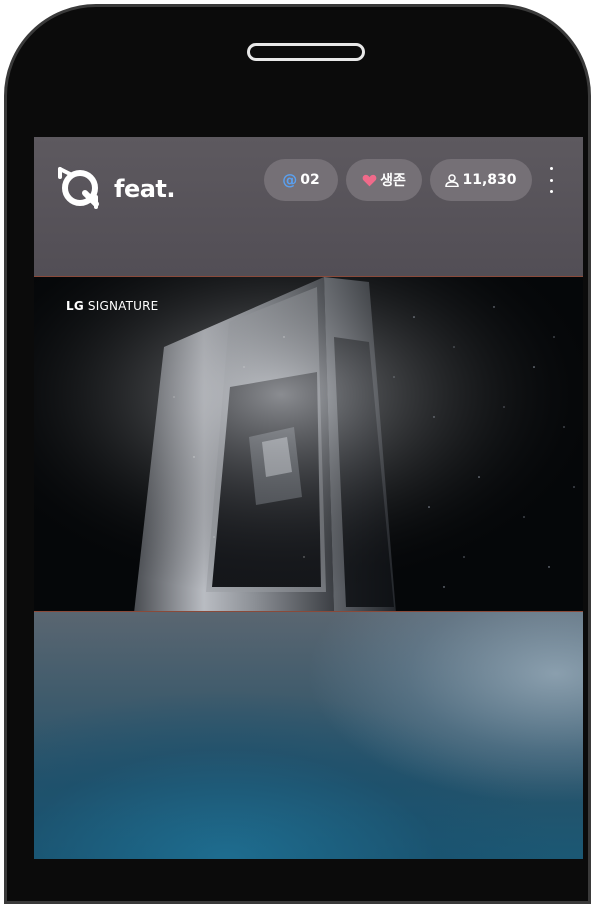  I want to click on live-label: 생존, so click(393, 181).